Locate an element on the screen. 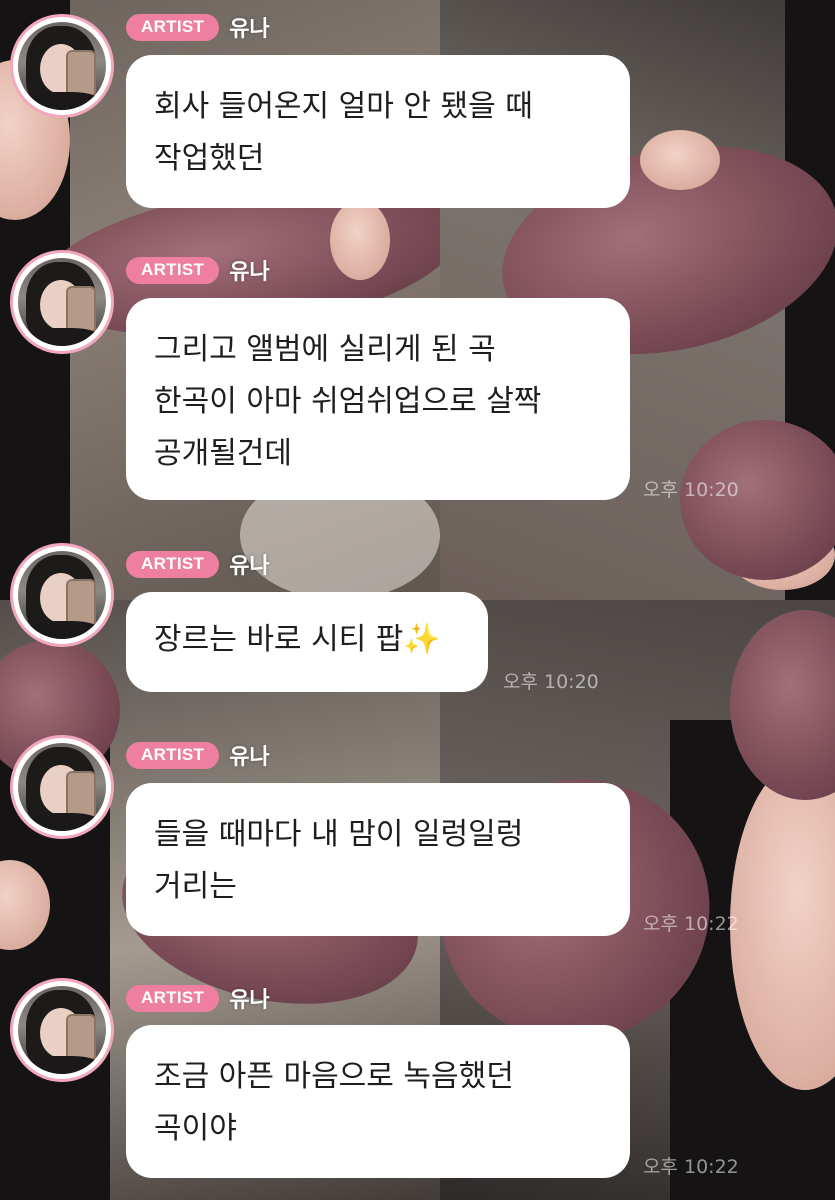  message-text: 거리는 is located at coordinates (195, 886).